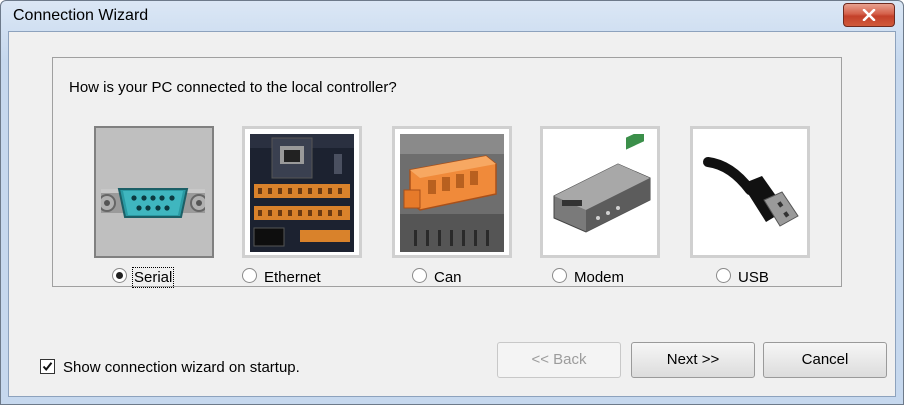  I want to click on can-terminal-icon, so click(452, 193).